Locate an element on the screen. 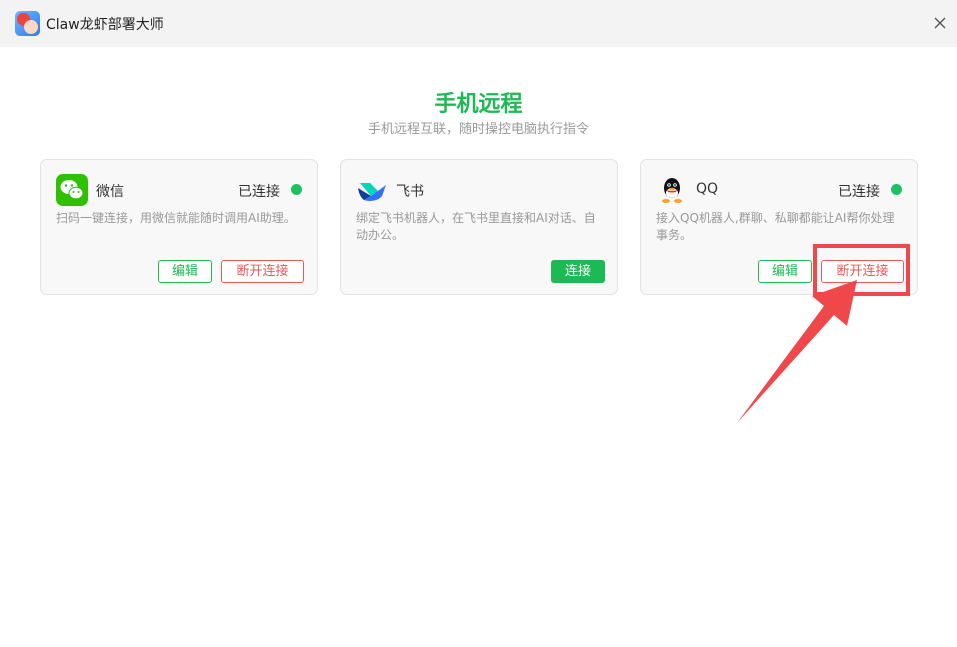 The image size is (957, 647). connect-button: 连接 is located at coordinates (578, 271).